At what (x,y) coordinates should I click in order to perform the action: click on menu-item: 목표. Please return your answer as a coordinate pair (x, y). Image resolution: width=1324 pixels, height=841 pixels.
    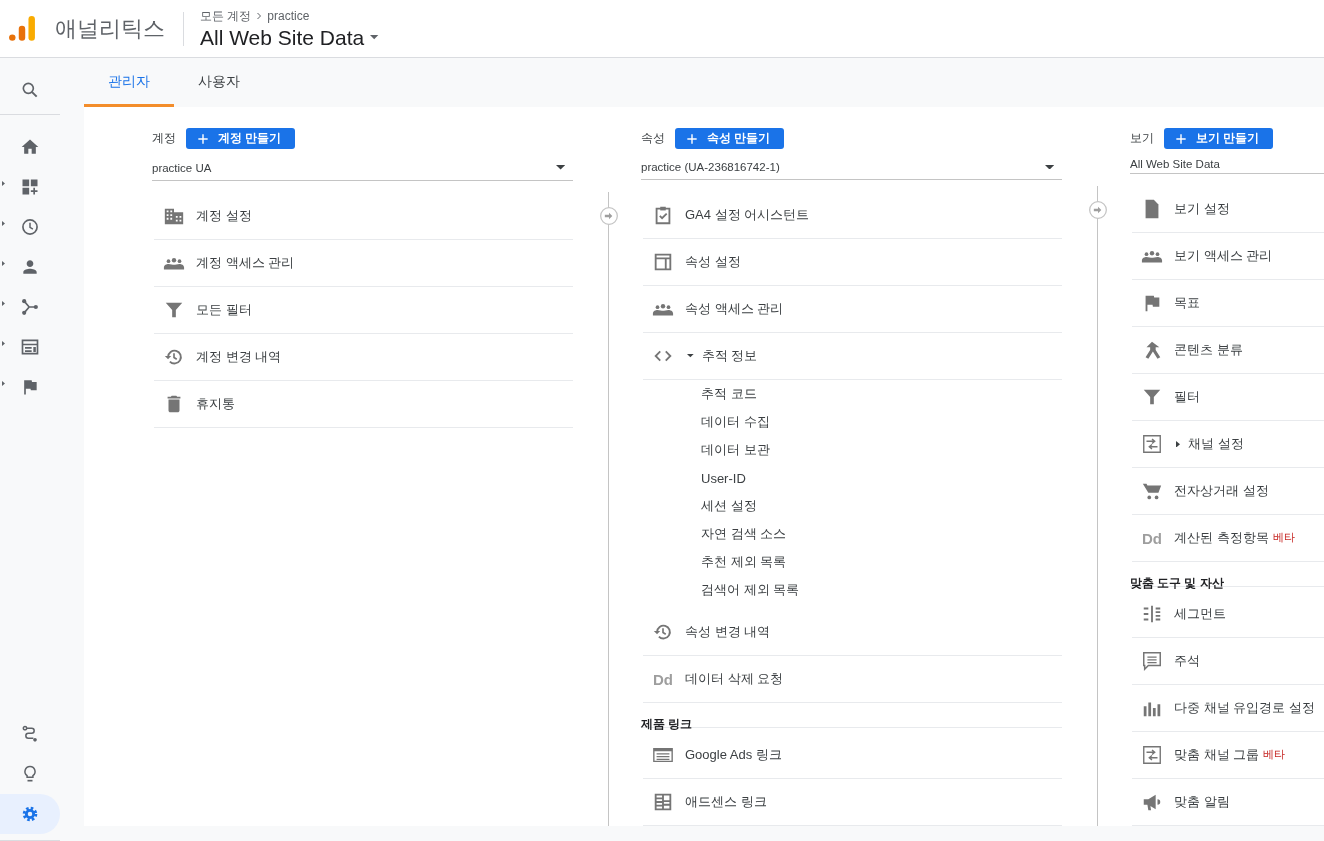
    Looking at the image, I should click on (1228, 303).